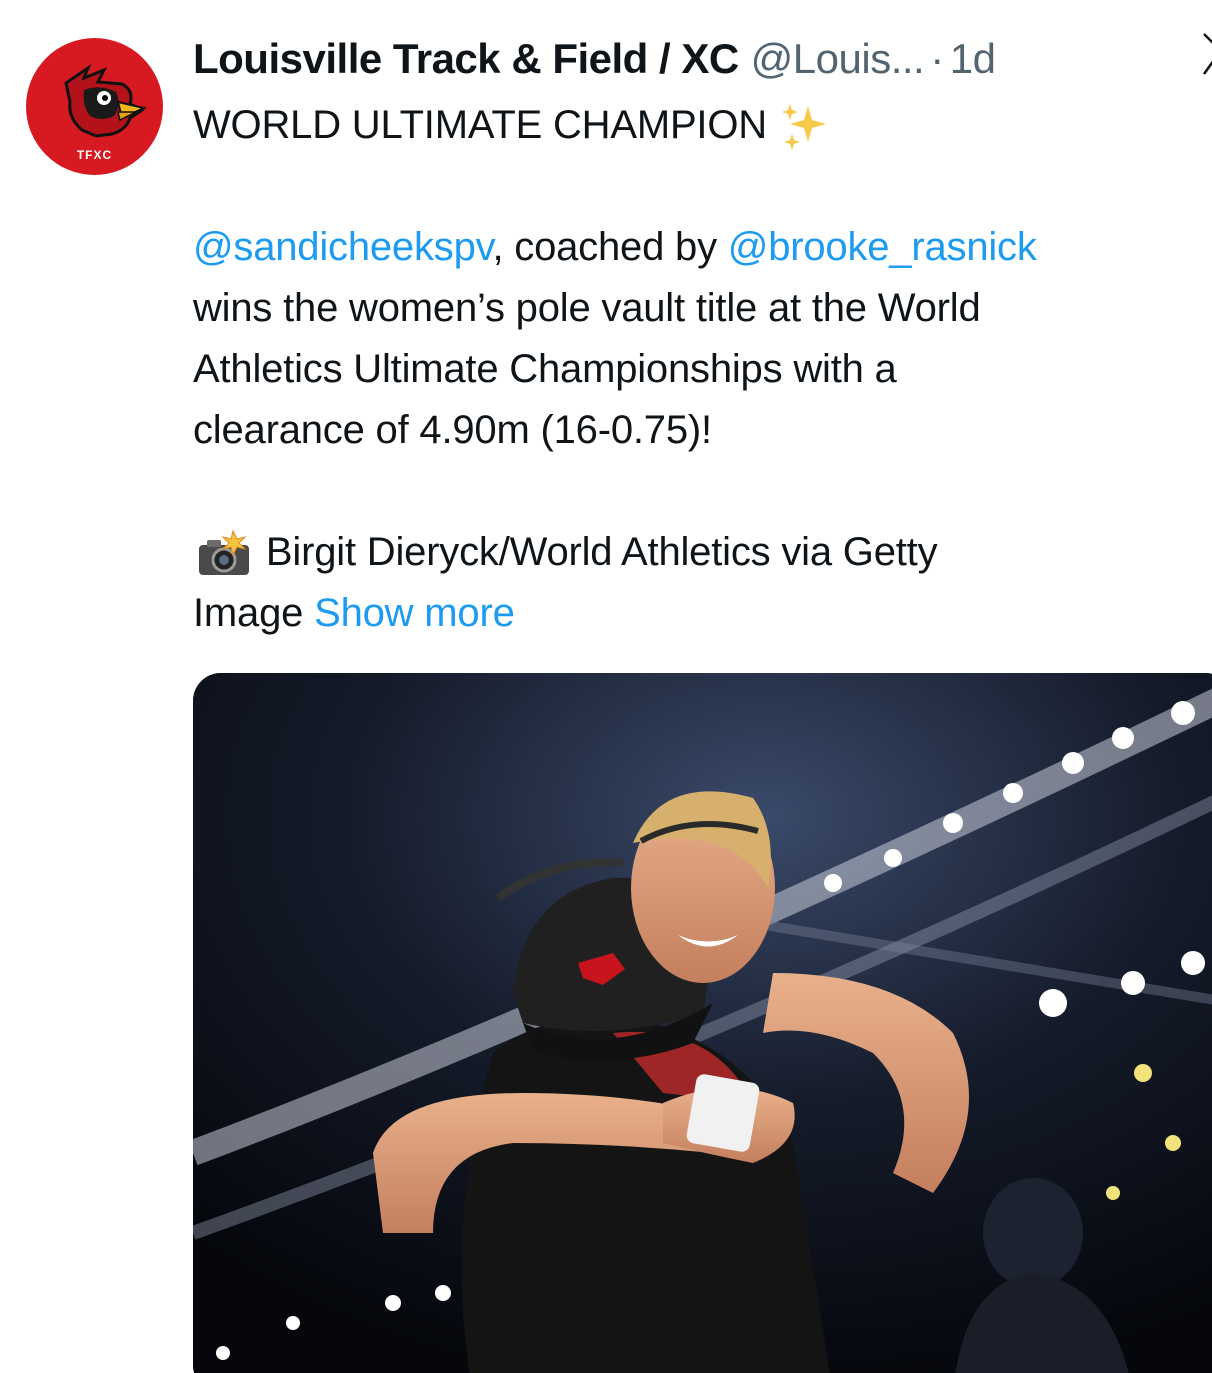 The height and width of the screenshot is (1373, 1212). I want to click on photo-credit-continued: Image, so click(248, 613).